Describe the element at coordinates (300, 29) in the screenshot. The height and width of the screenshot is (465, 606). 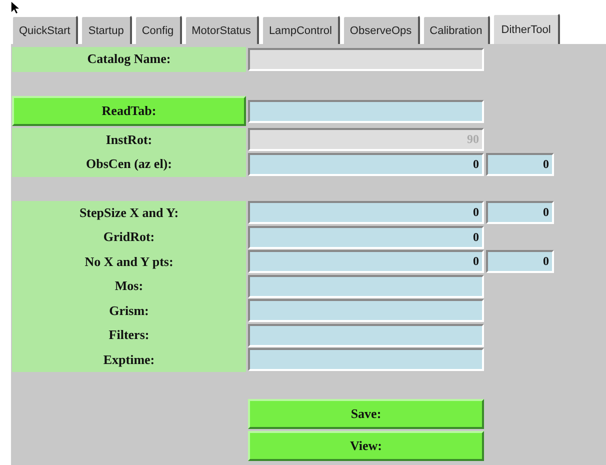
I see `tab: LampControl` at that location.